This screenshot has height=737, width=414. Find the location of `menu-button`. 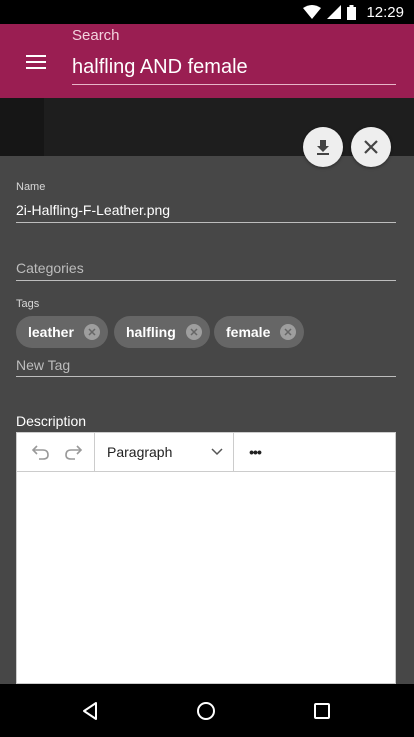

menu-button is located at coordinates (36, 62).